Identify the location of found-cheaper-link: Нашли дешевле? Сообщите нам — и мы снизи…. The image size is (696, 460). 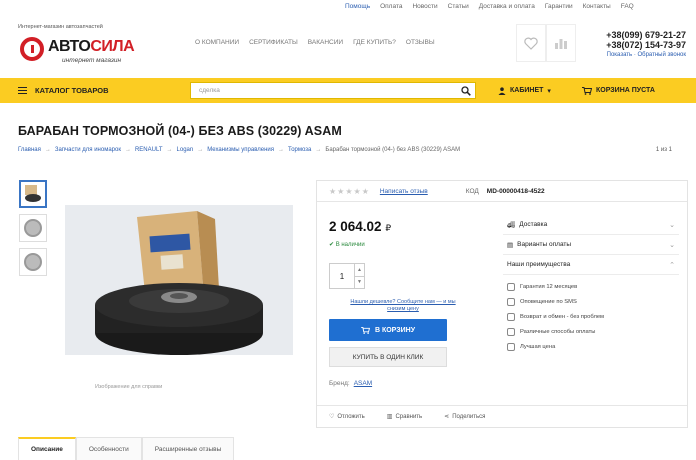
(403, 306).